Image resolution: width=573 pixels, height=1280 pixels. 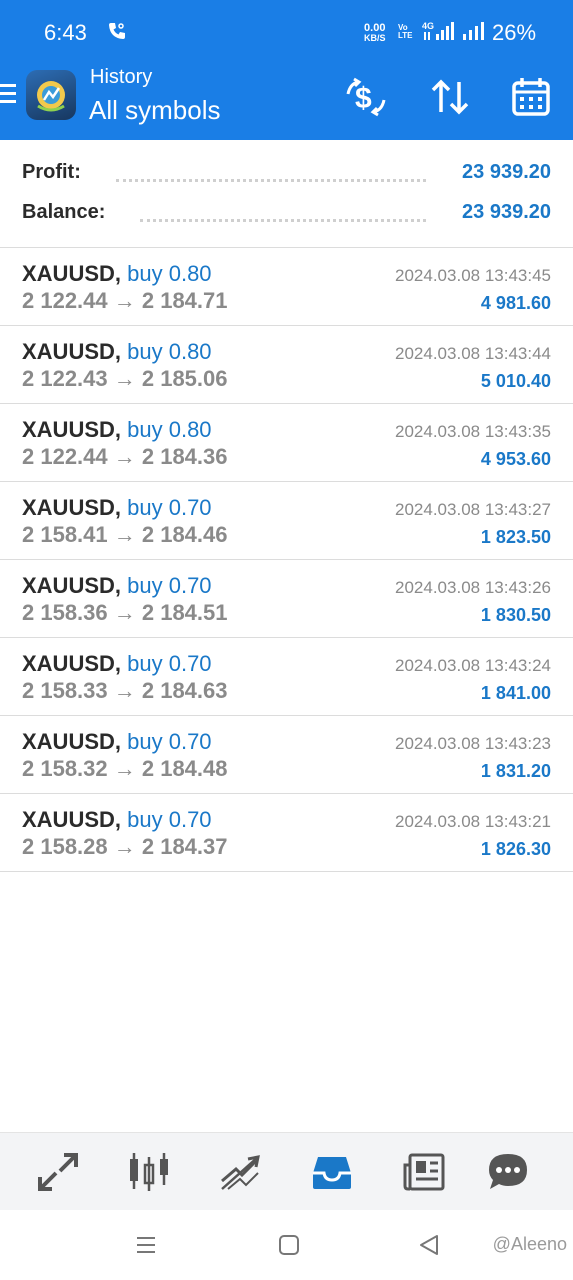 What do you see at coordinates (532, 97) in the screenshot?
I see `calendar-icon` at bounding box center [532, 97].